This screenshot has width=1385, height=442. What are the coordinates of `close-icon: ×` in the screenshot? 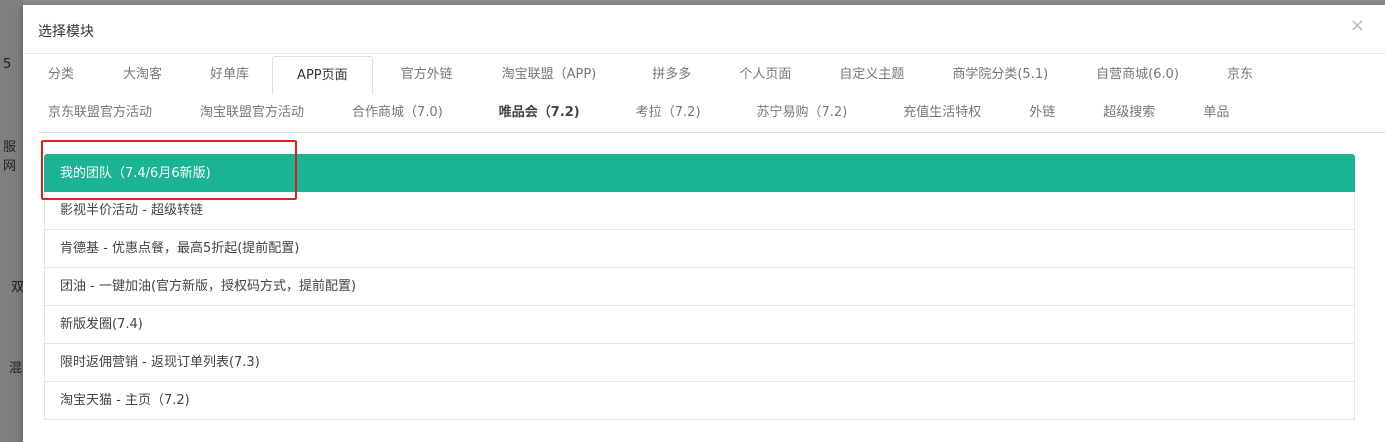 It's located at (1357, 26).